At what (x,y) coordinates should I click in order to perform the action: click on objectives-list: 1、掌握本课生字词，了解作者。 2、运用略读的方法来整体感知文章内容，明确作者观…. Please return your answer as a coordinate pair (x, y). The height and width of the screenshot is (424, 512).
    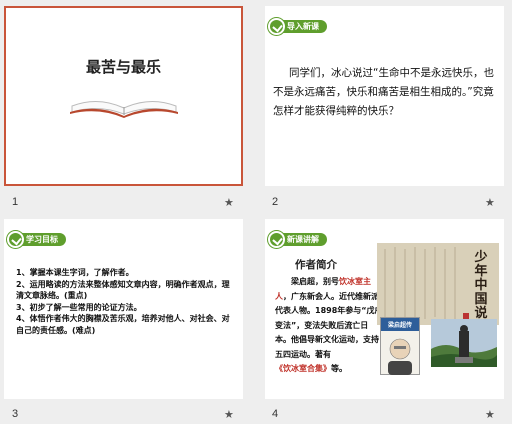
    Looking at the image, I should click on (125, 301).